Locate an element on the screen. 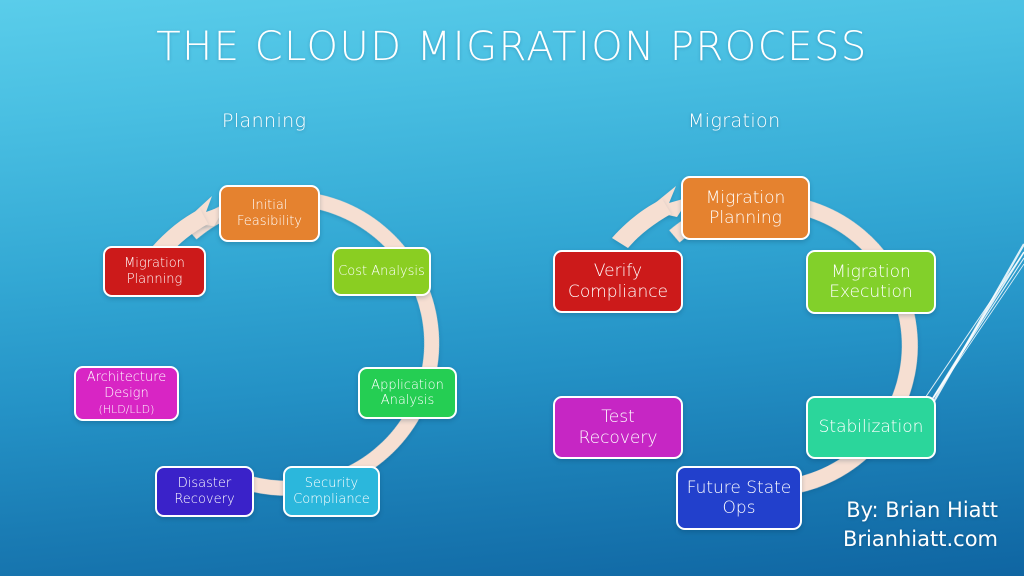  node-initial-feasibility: Initial Feasibility is located at coordinates (269, 213).